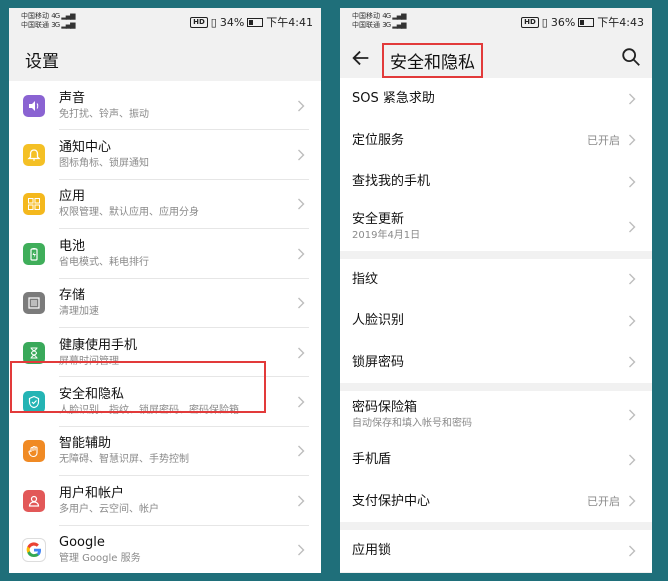 The width and height of the screenshot is (668, 581). I want to click on settings-item-title: 安全和隐私, so click(92, 395).